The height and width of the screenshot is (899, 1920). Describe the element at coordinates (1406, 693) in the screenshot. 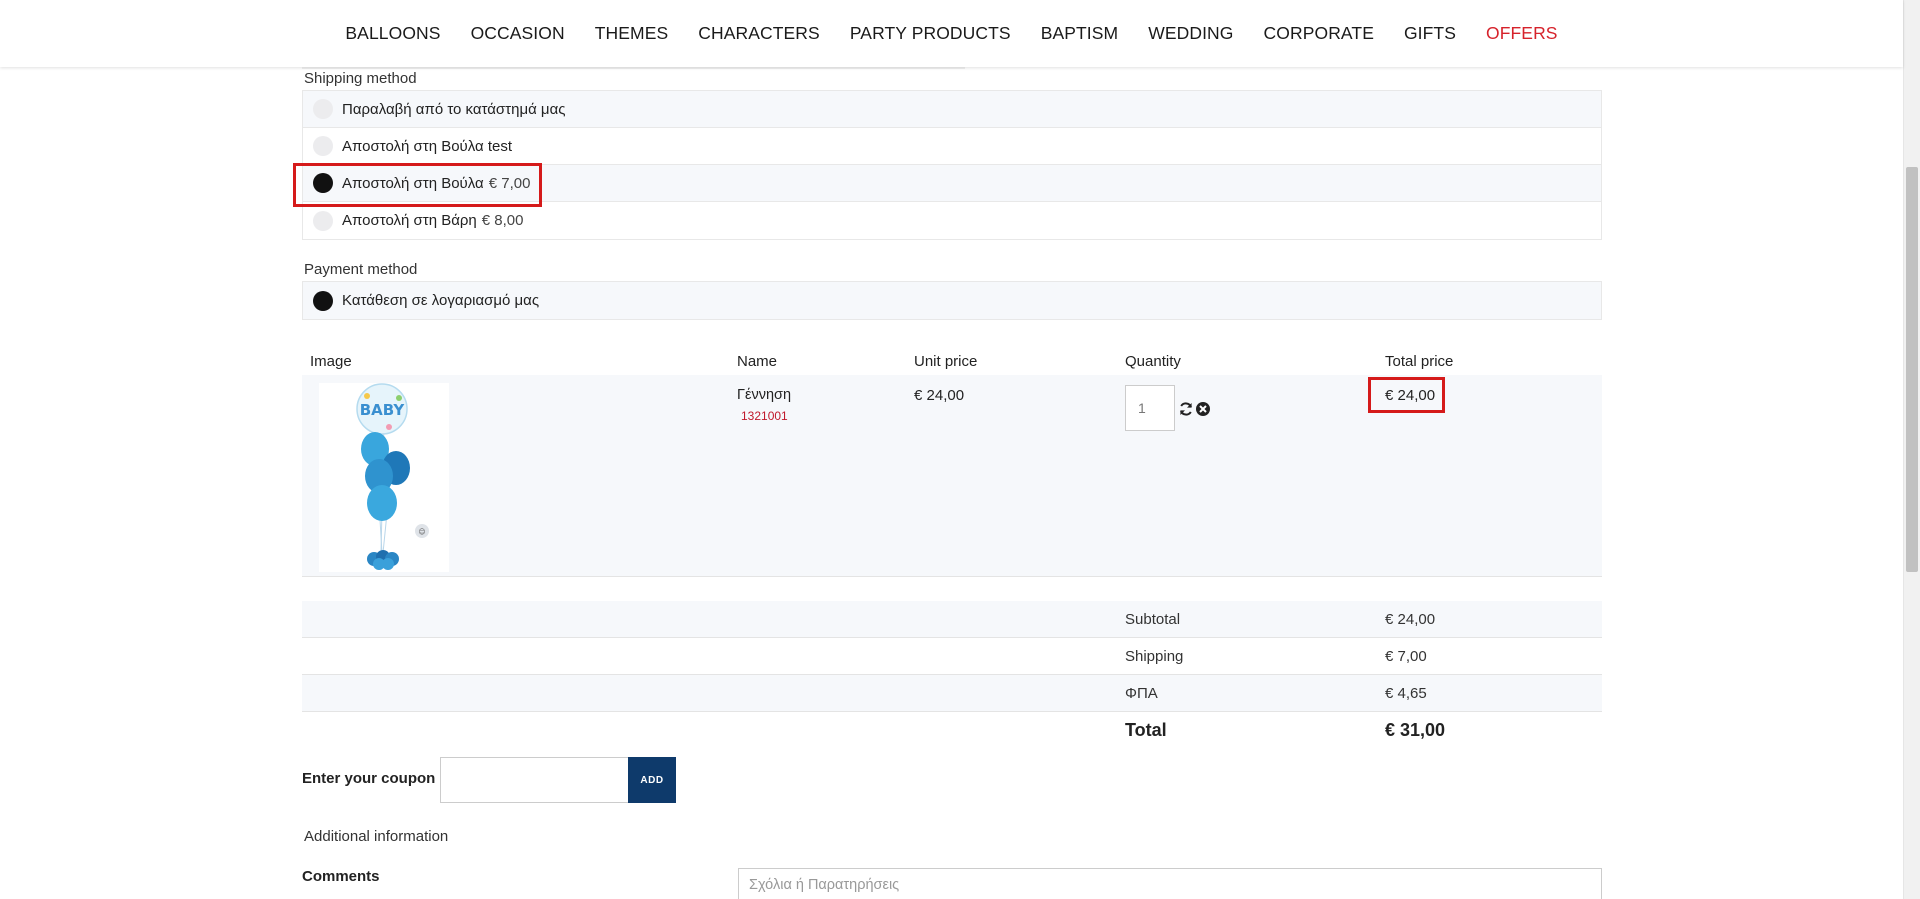

I see `vat-value: € 4,65` at that location.